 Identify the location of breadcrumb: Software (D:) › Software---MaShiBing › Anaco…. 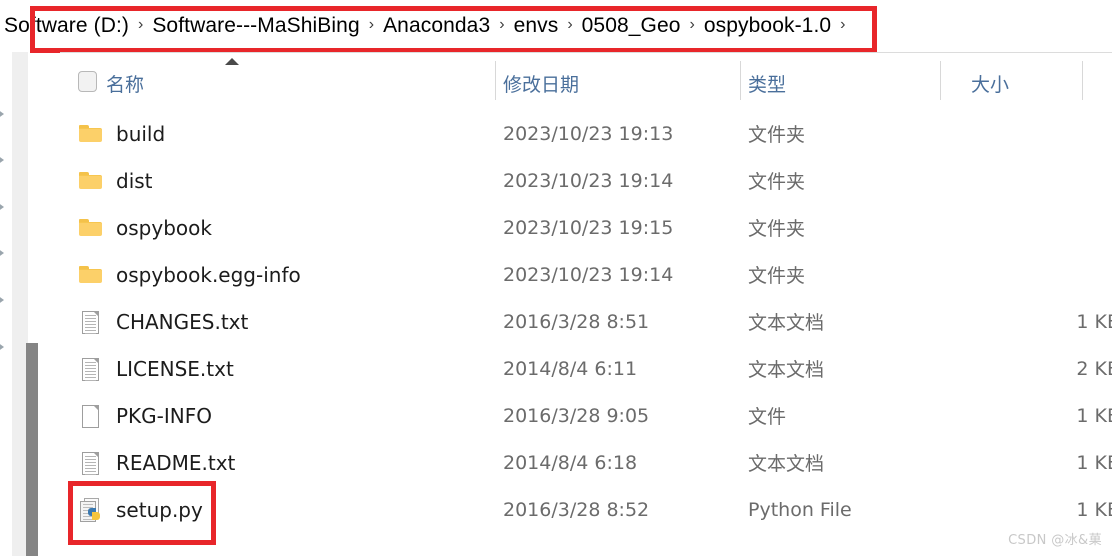
(556, 26).